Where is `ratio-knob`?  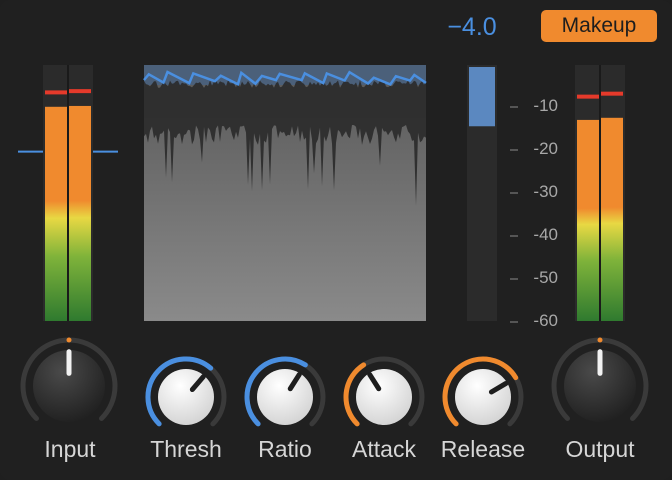
ratio-knob is located at coordinates (285, 391).